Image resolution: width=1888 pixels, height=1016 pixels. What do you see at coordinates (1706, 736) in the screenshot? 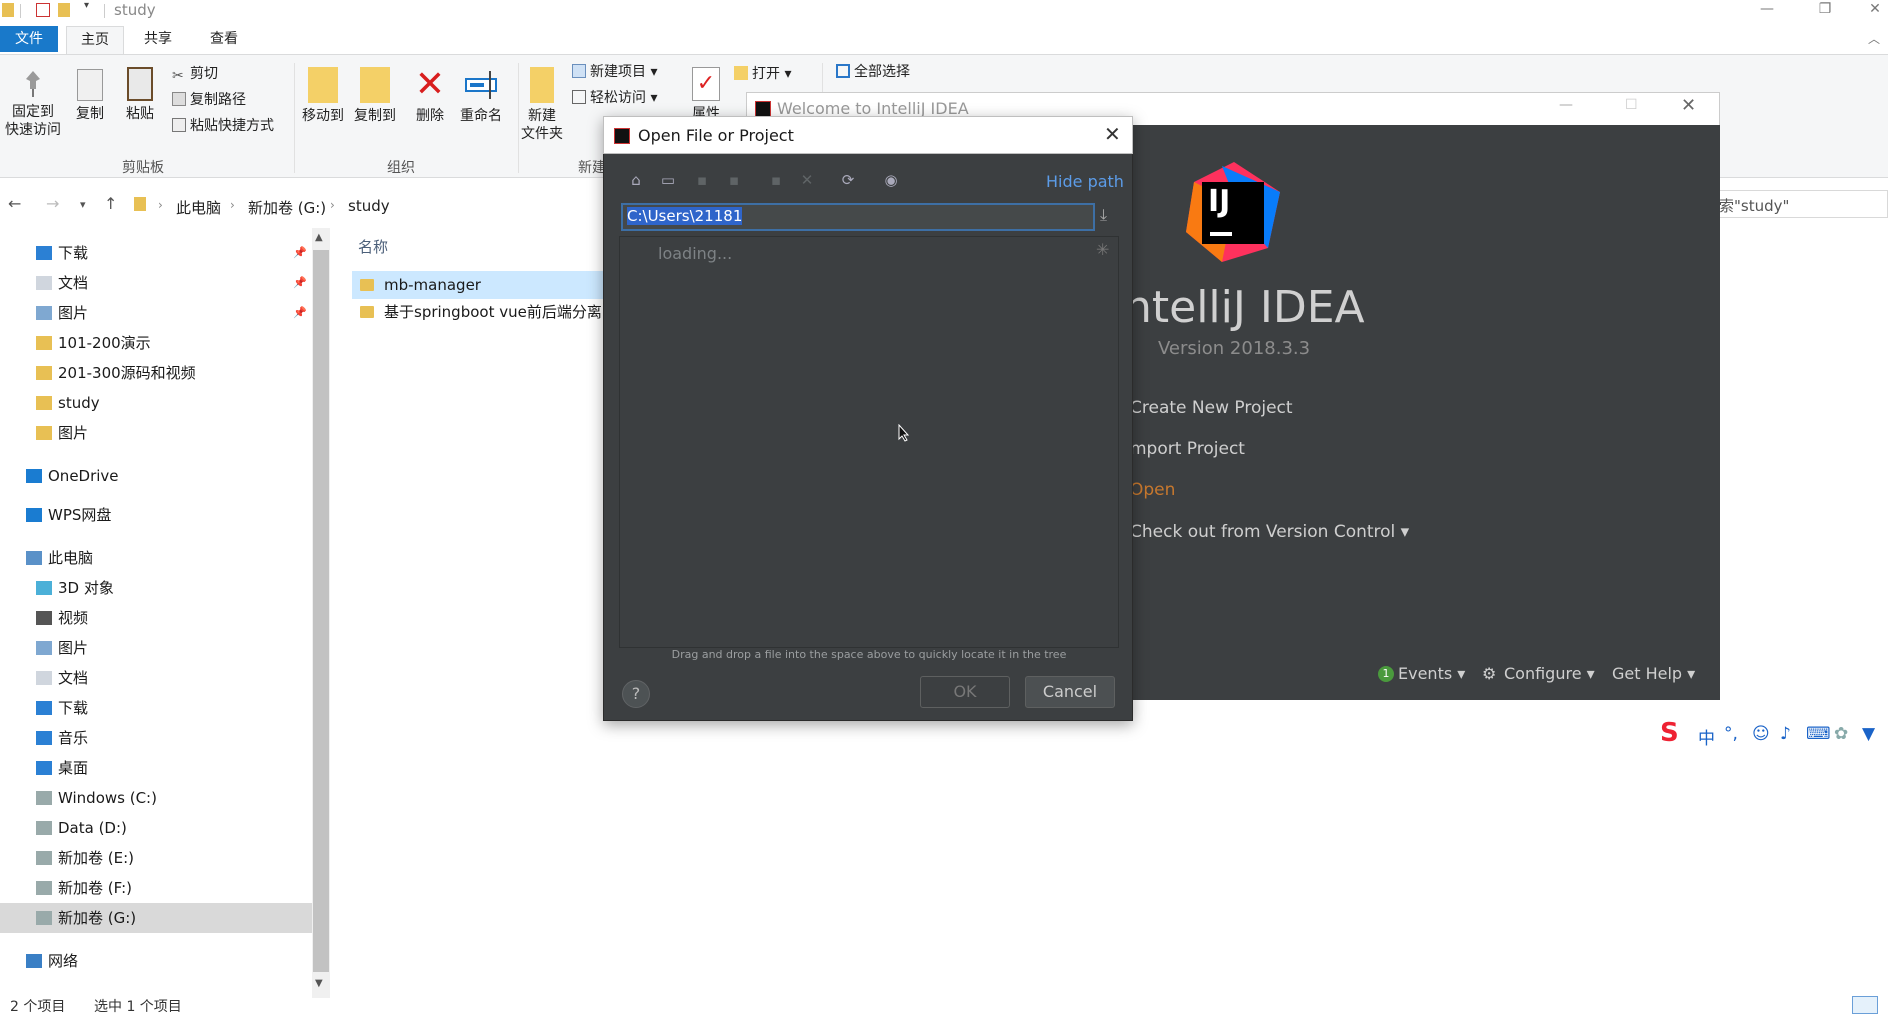
I see `ime-language-toggle: 中` at bounding box center [1706, 736].